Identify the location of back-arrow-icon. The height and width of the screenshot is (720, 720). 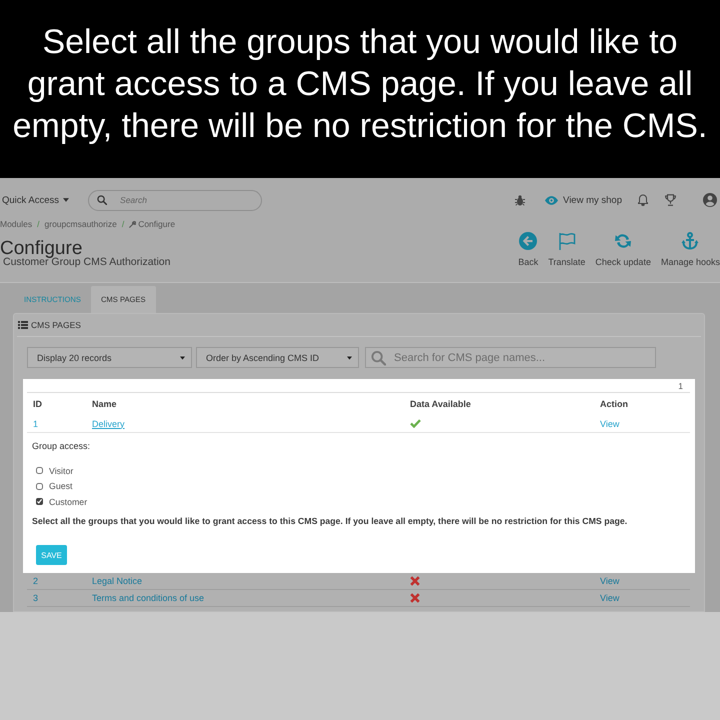
(528, 241).